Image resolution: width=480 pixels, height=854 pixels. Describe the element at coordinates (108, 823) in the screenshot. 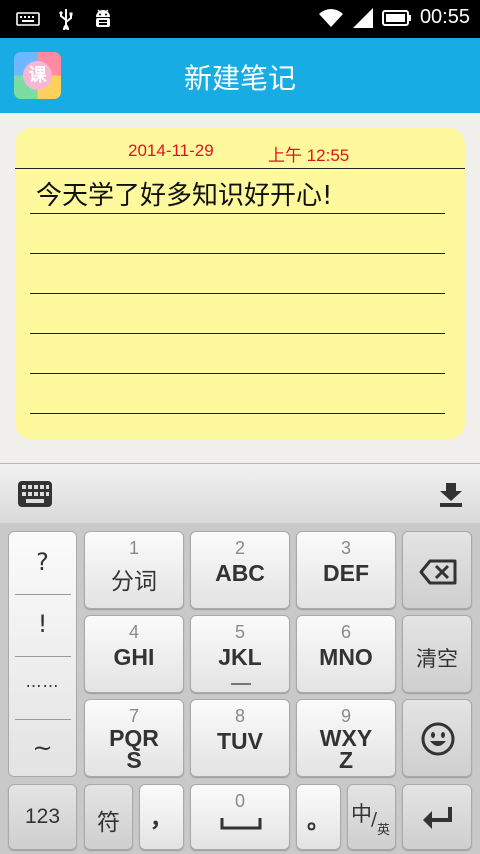

I see `symbols-label: 符` at that location.